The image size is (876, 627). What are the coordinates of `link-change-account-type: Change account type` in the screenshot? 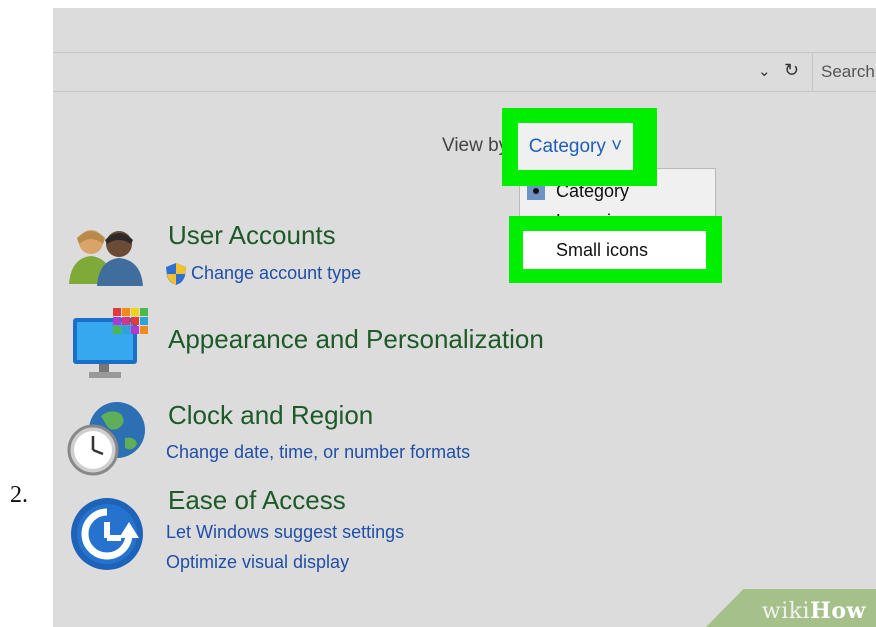 It's located at (276, 273).